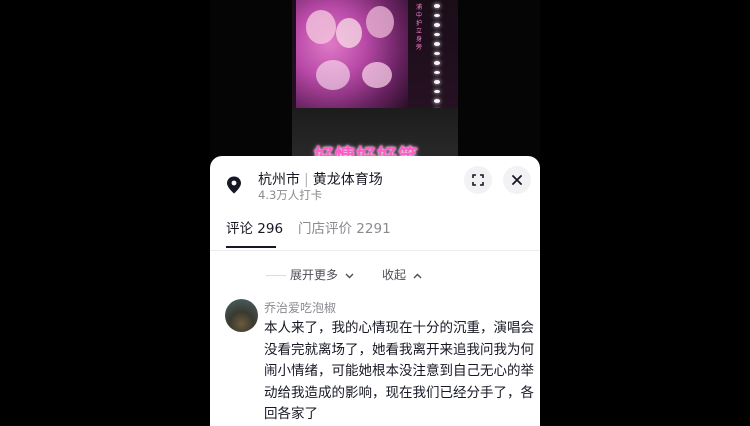 The width and height of the screenshot is (750, 426). Describe the element at coordinates (347, 180) in the screenshot. I see `venue-name: 黄龙体育场` at that location.